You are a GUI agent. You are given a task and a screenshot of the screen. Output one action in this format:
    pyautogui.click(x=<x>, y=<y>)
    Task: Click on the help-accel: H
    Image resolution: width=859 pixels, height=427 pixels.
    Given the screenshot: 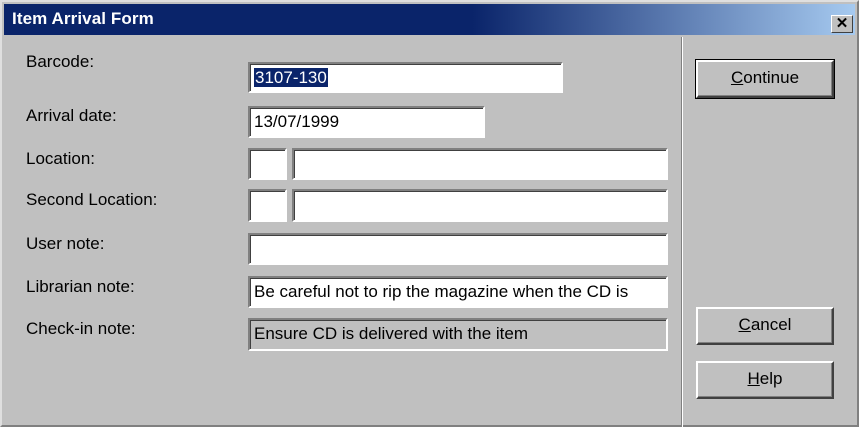 What is the action you would take?
    pyautogui.click(x=753, y=378)
    